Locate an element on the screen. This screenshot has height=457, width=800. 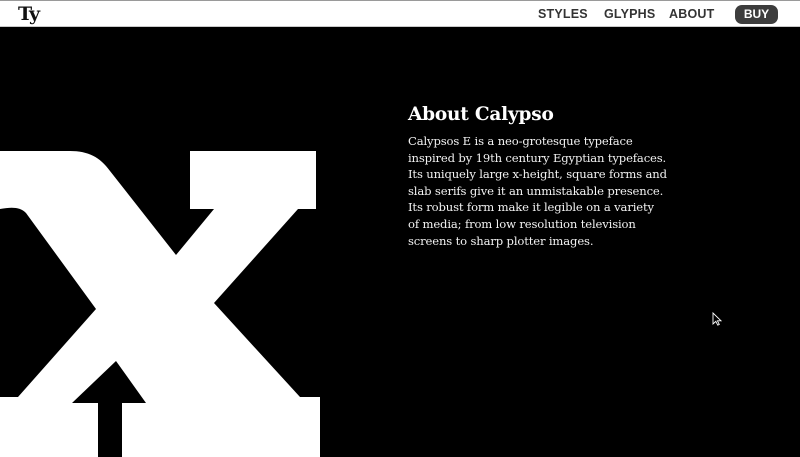
top-navigation-bar: Ty STYLES GLYPHS ABOUT BUY is located at coordinates (400, 13).